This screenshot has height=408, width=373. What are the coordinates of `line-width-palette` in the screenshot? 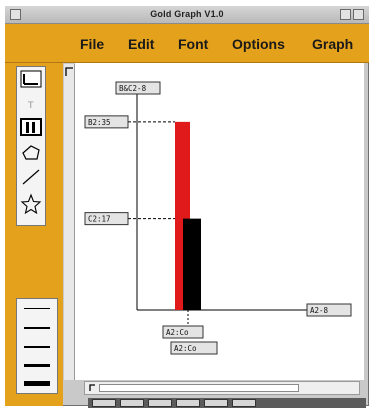 It's located at (37, 346).